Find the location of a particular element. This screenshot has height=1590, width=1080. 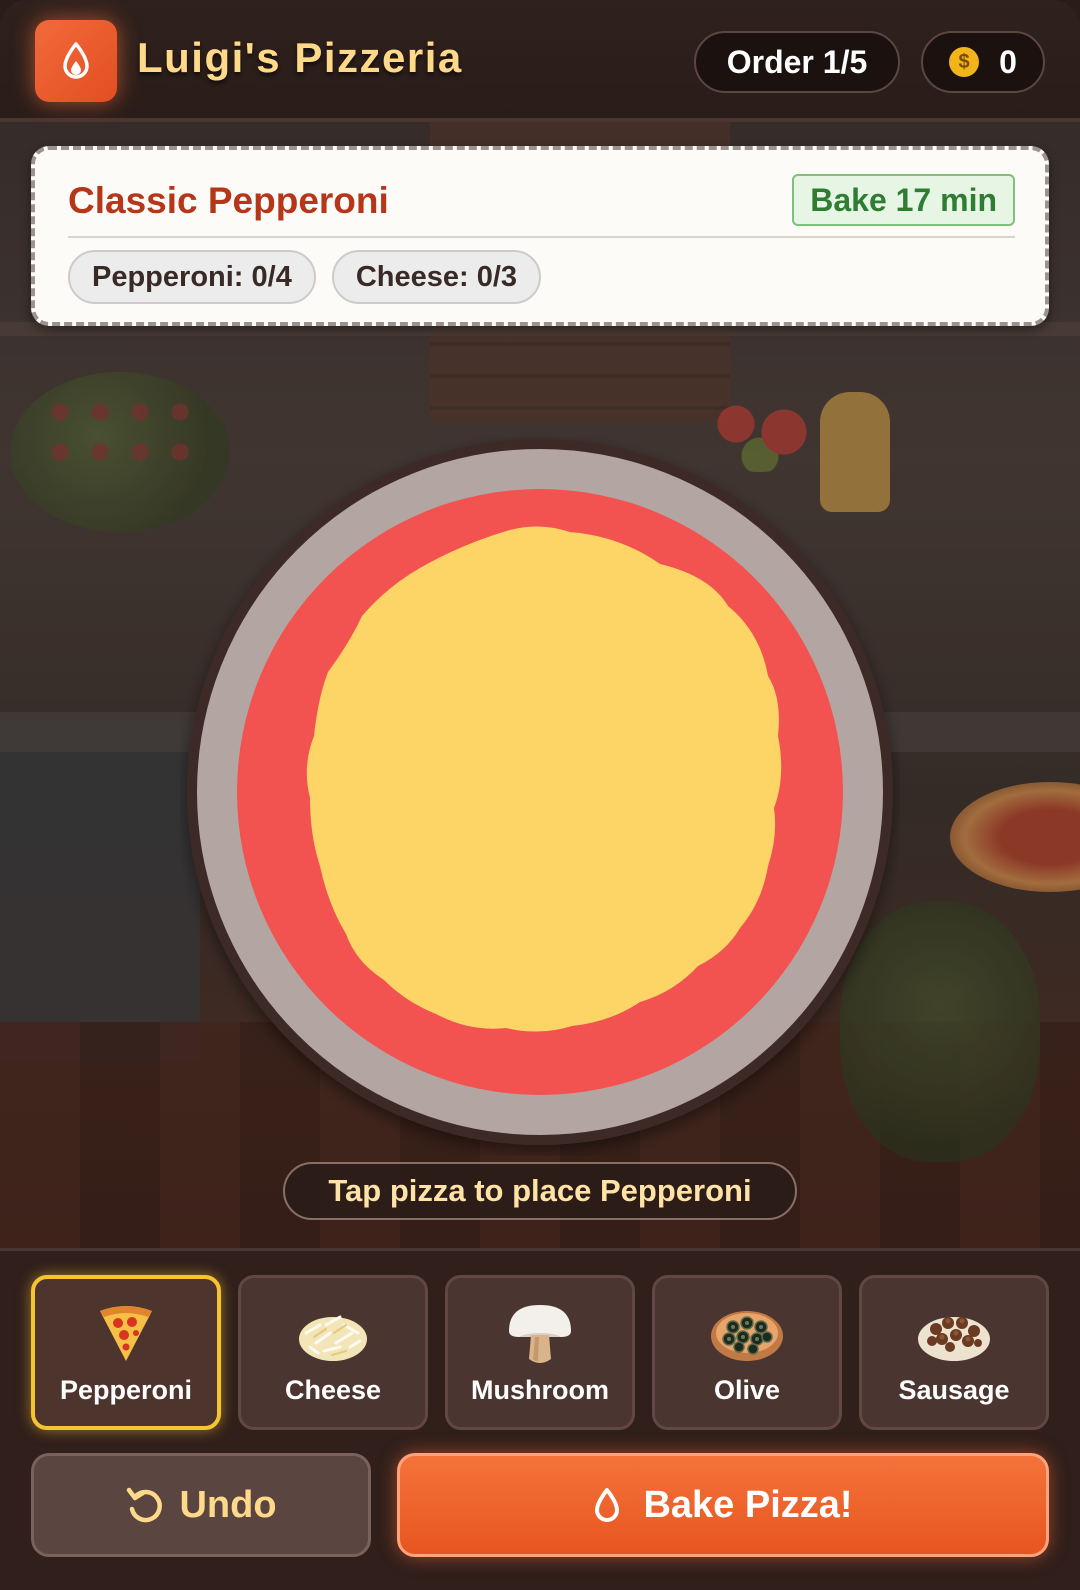

bake-pizza-button: Bake Pizza! is located at coordinates (723, 1505).